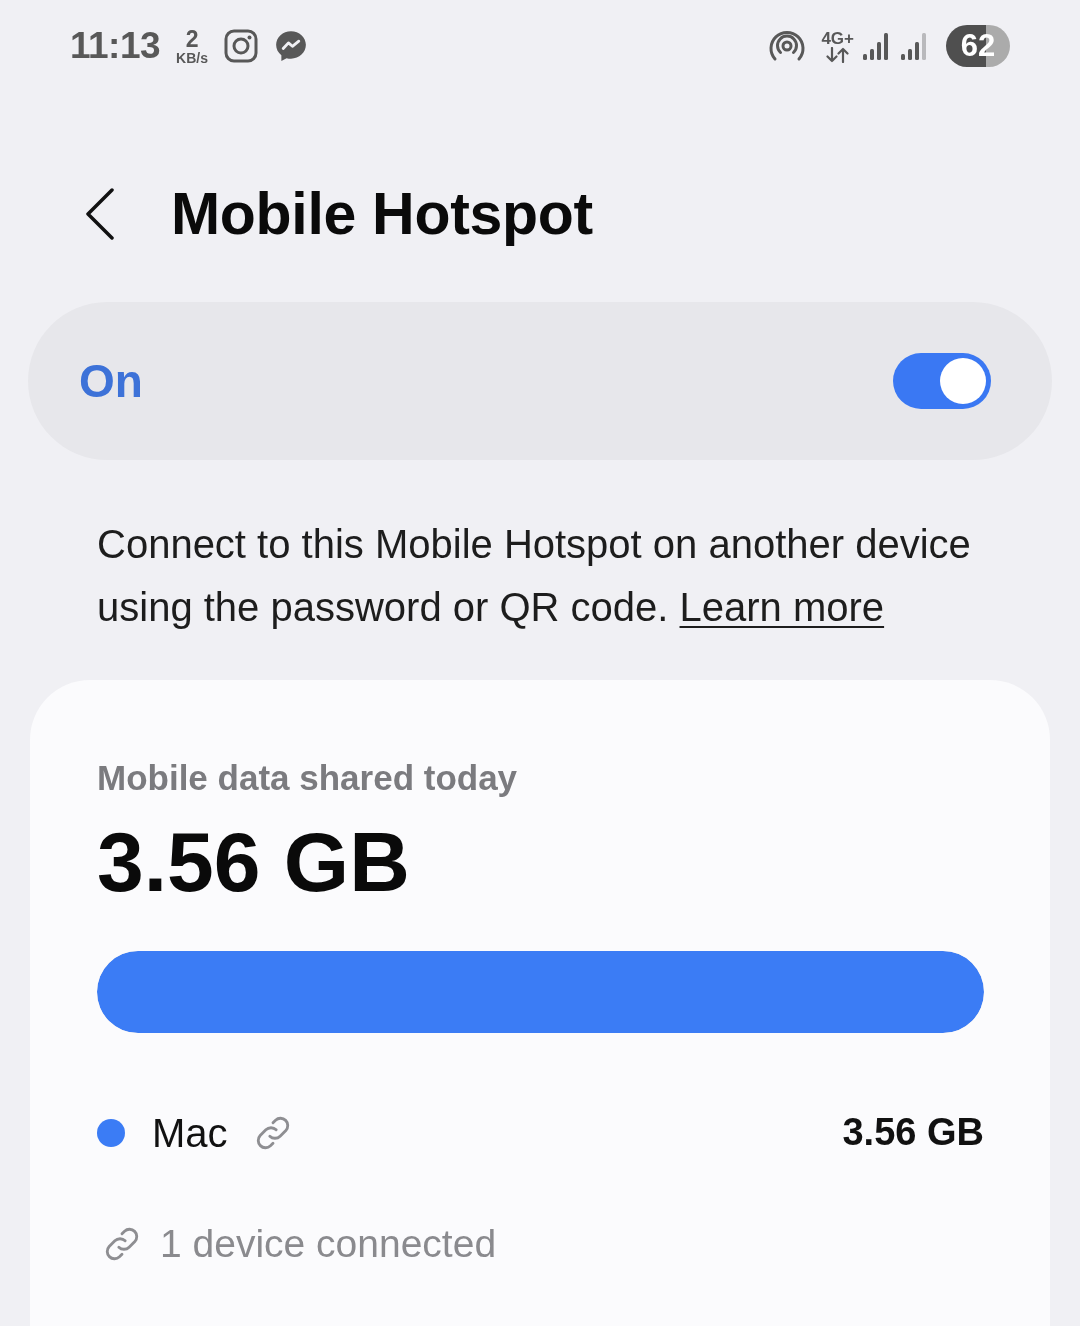 Image resolution: width=1080 pixels, height=1326 pixels. Describe the element at coordinates (837, 38) in the screenshot. I see `network-type: 4G+` at that location.